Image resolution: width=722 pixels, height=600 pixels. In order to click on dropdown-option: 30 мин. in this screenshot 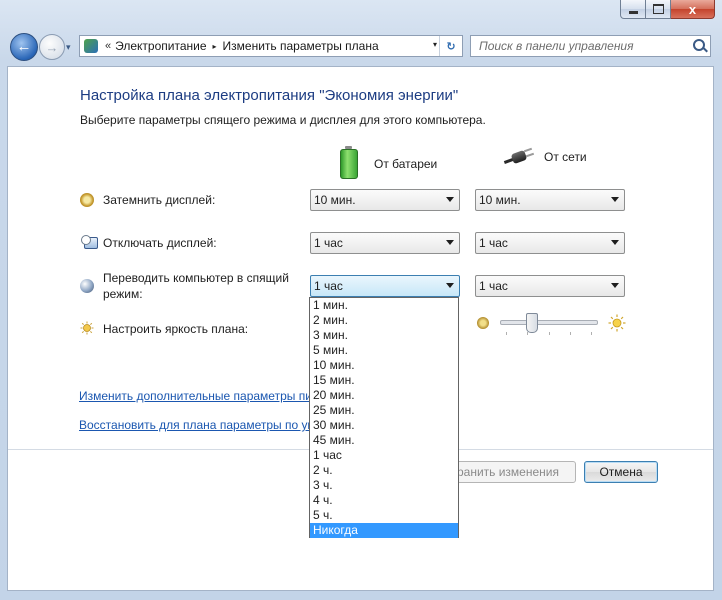, I will do `click(384, 425)`.